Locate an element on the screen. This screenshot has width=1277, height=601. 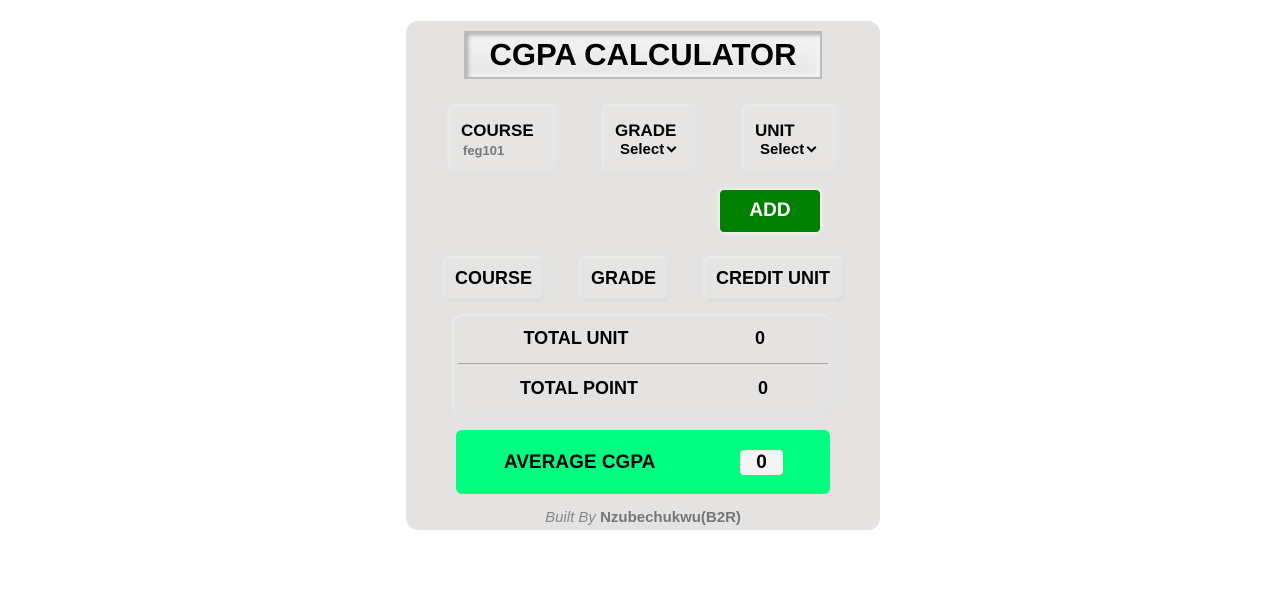
total-point-value: 0 is located at coordinates (763, 388).